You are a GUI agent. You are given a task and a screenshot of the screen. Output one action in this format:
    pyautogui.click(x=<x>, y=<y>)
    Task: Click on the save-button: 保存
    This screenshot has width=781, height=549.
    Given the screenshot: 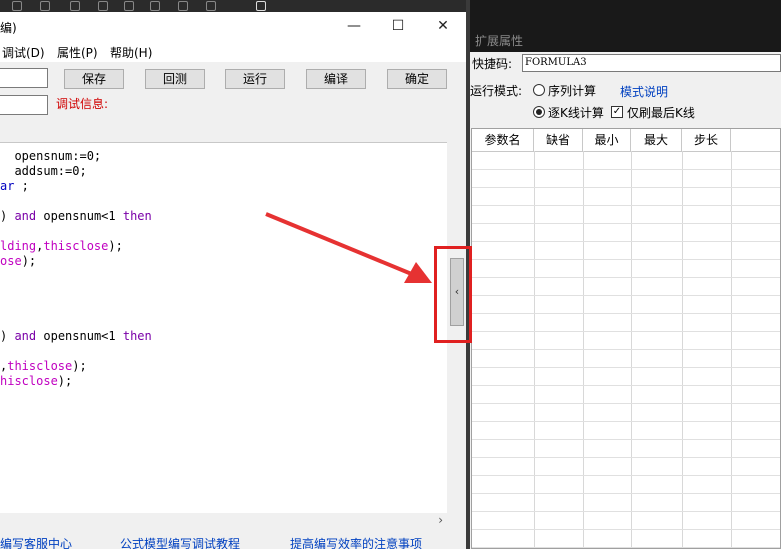 What is the action you would take?
    pyautogui.click(x=94, y=79)
    